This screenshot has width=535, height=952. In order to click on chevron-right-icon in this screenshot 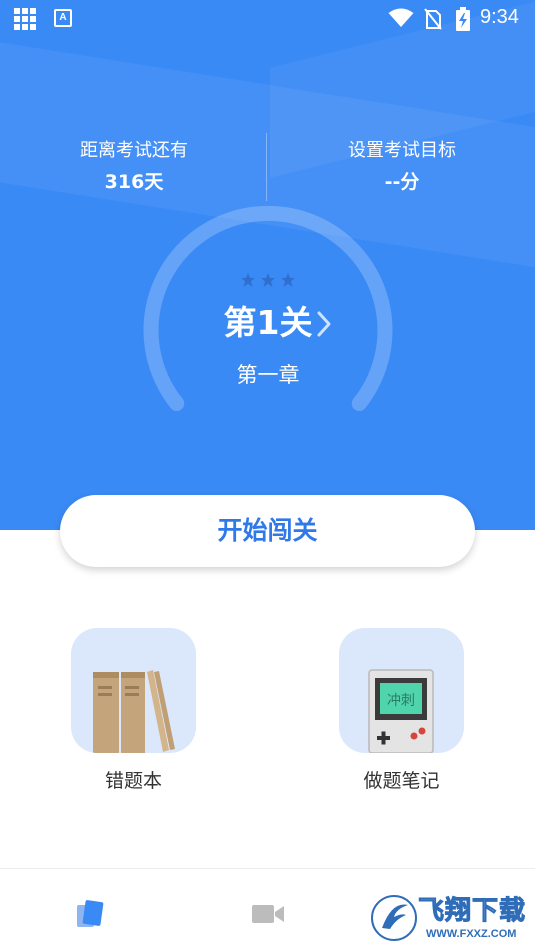, I will do `click(324, 324)`.